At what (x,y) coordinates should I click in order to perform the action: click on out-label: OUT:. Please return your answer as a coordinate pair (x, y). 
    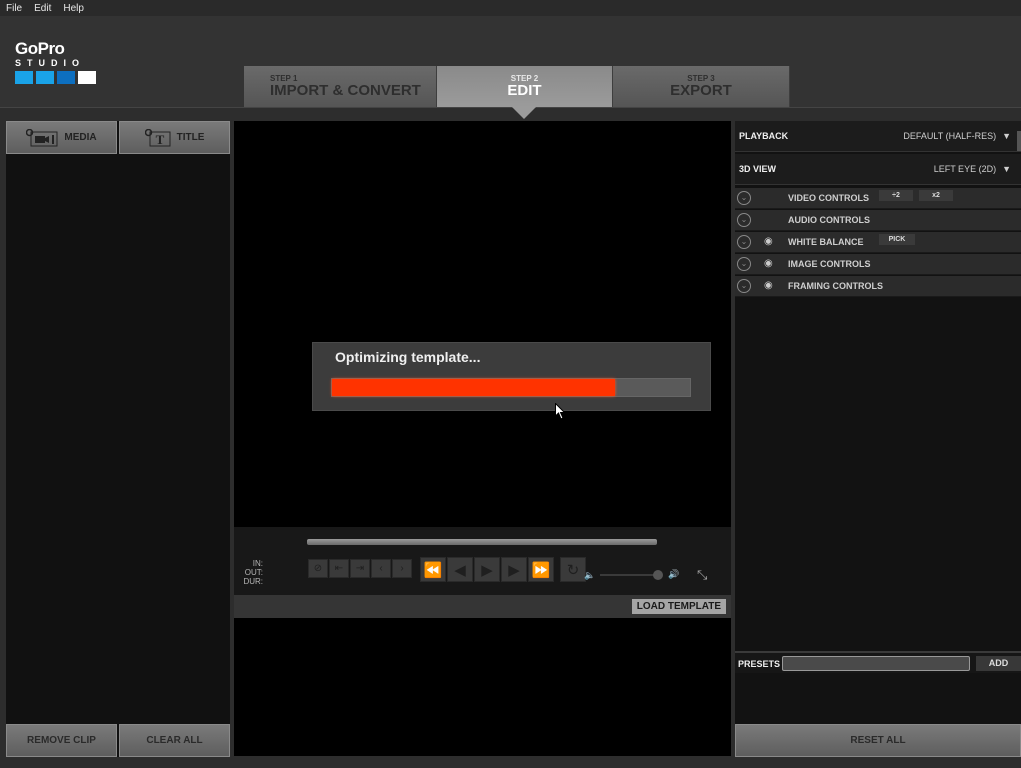
    Looking at the image, I should click on (253, 572).